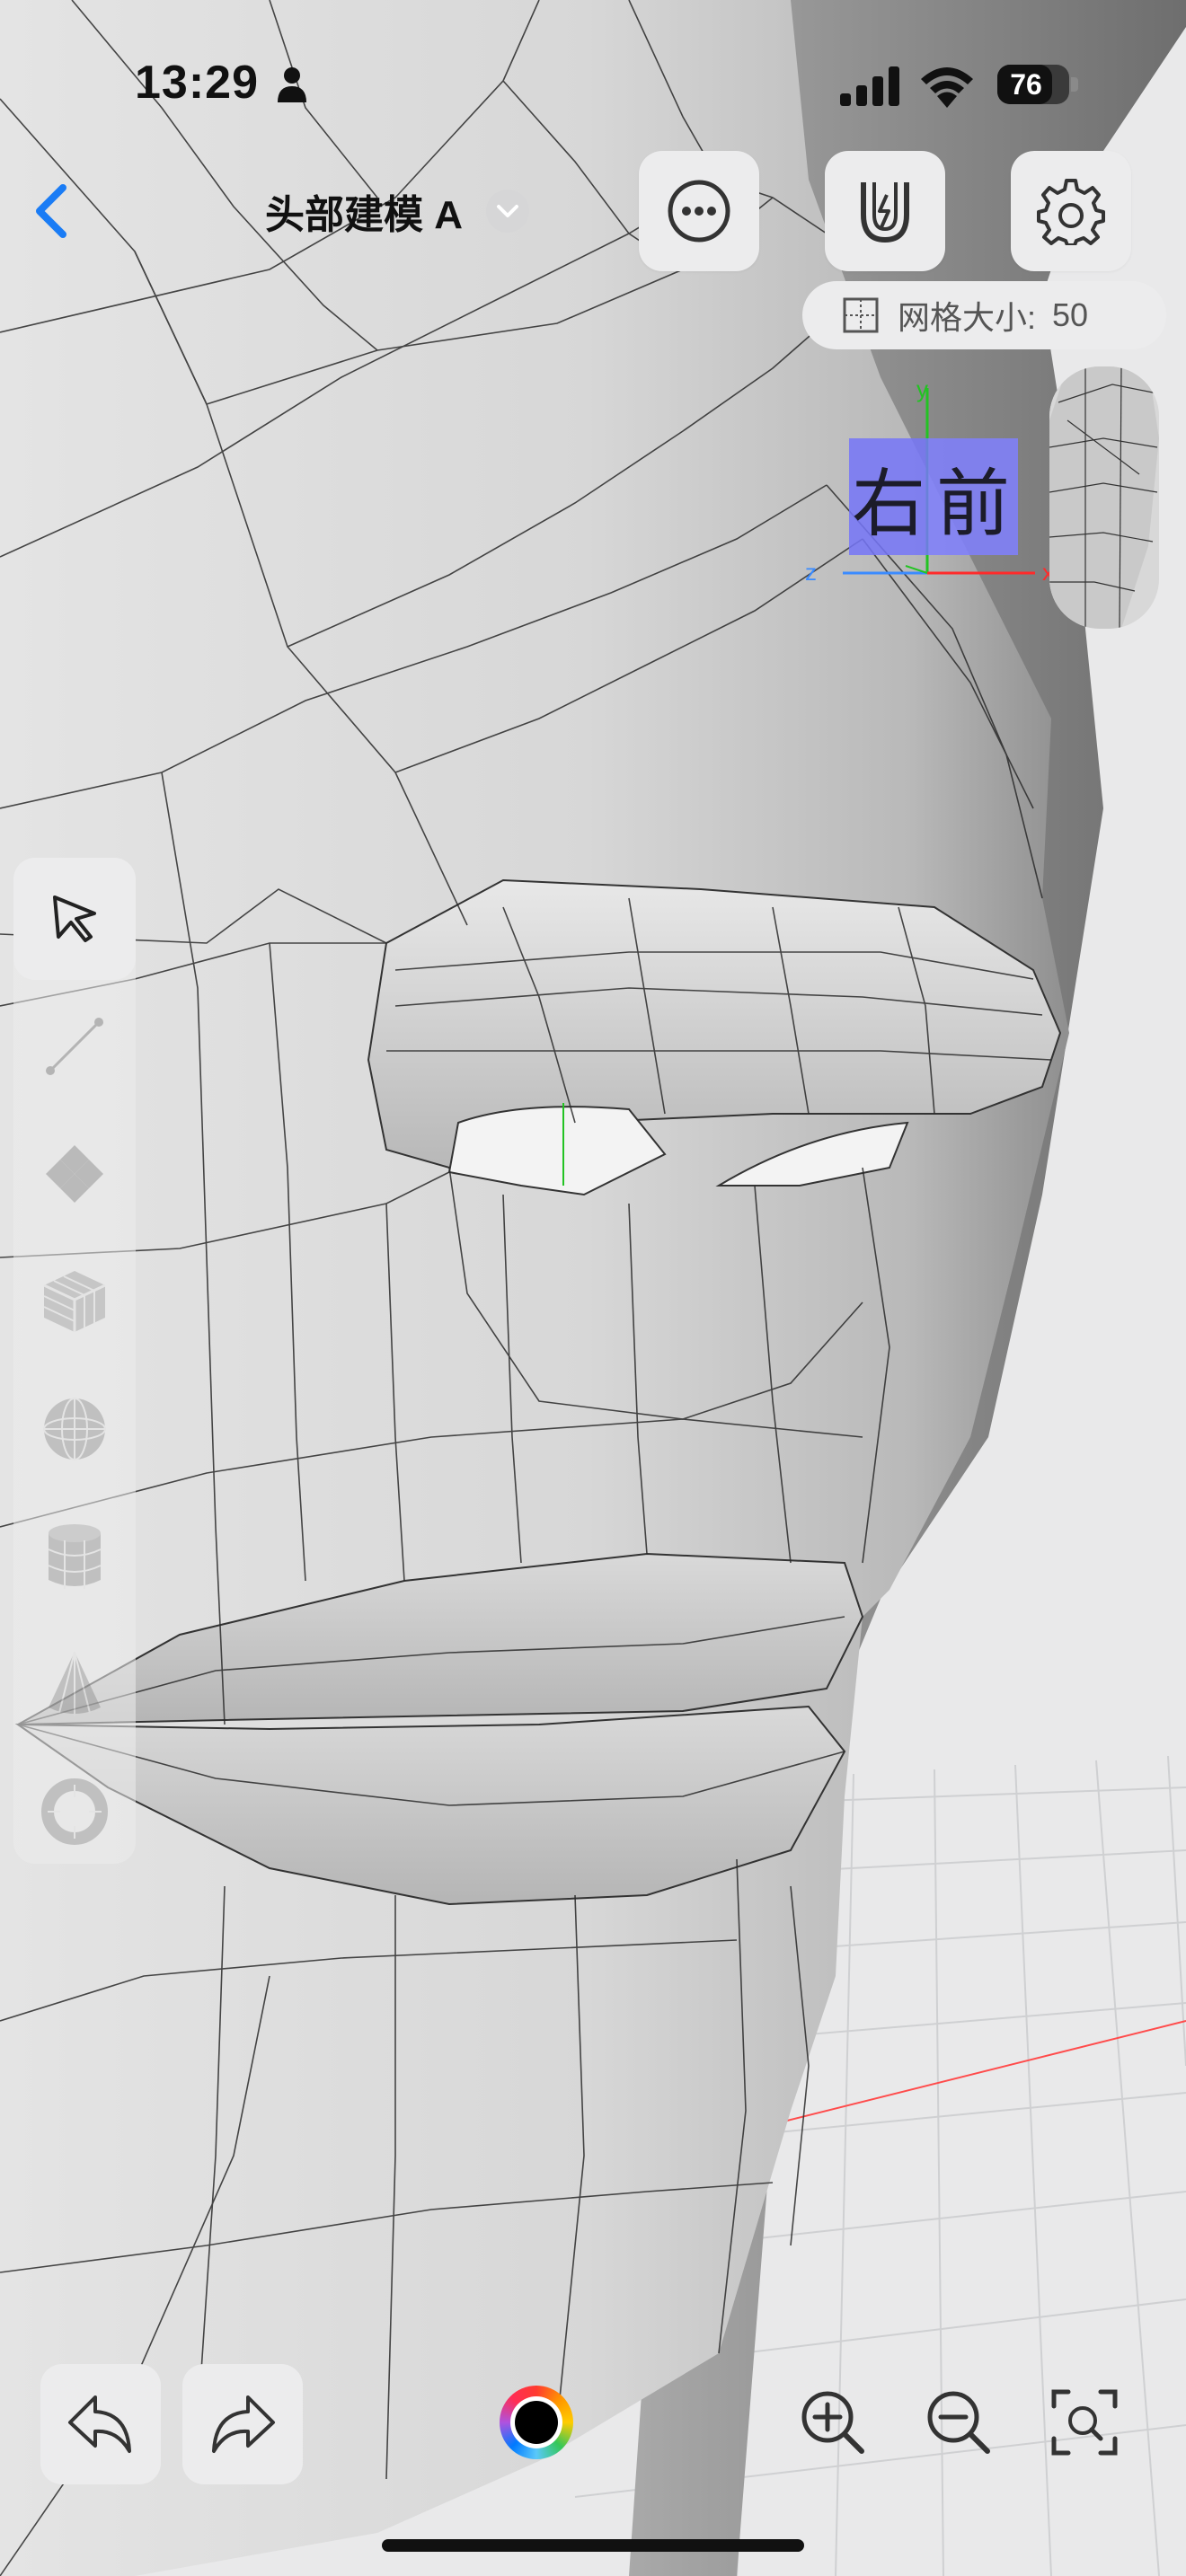  I want to click on magnet-icon, so click(885, 212).